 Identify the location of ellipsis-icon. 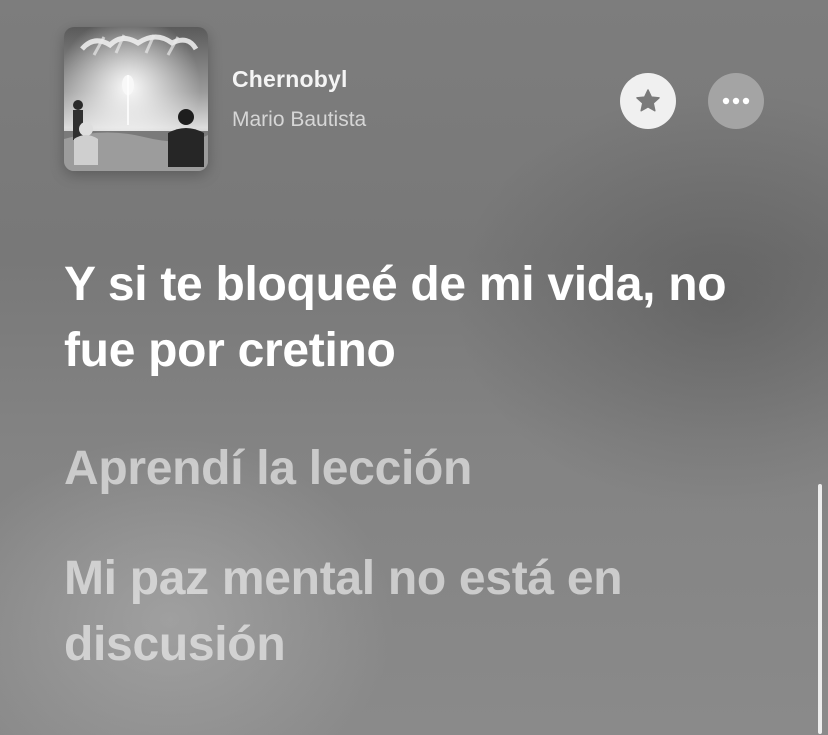
(736, 101).